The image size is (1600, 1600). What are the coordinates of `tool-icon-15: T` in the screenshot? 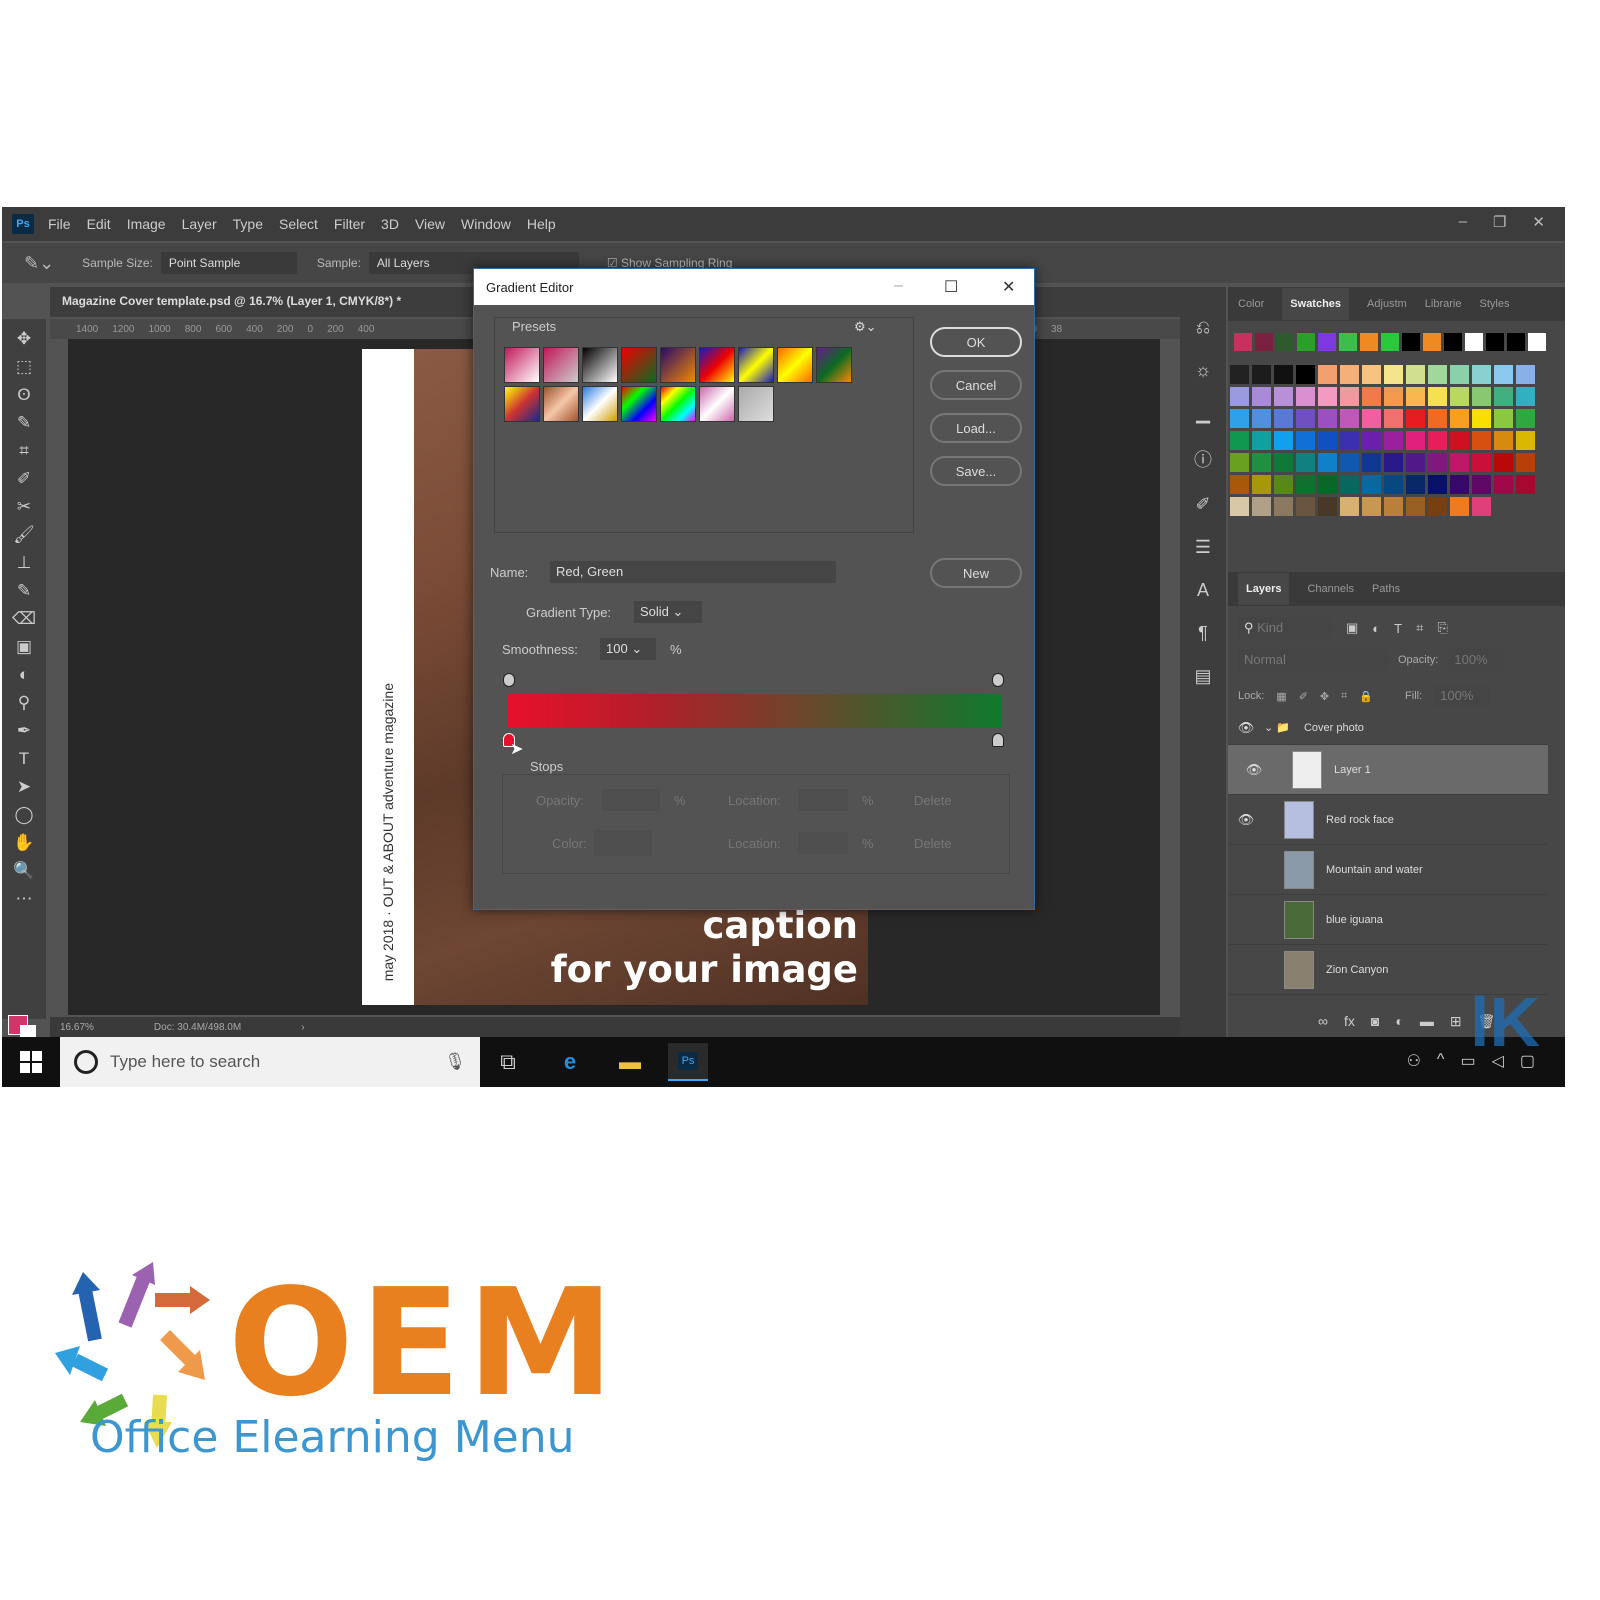 It's located at (24, 759).